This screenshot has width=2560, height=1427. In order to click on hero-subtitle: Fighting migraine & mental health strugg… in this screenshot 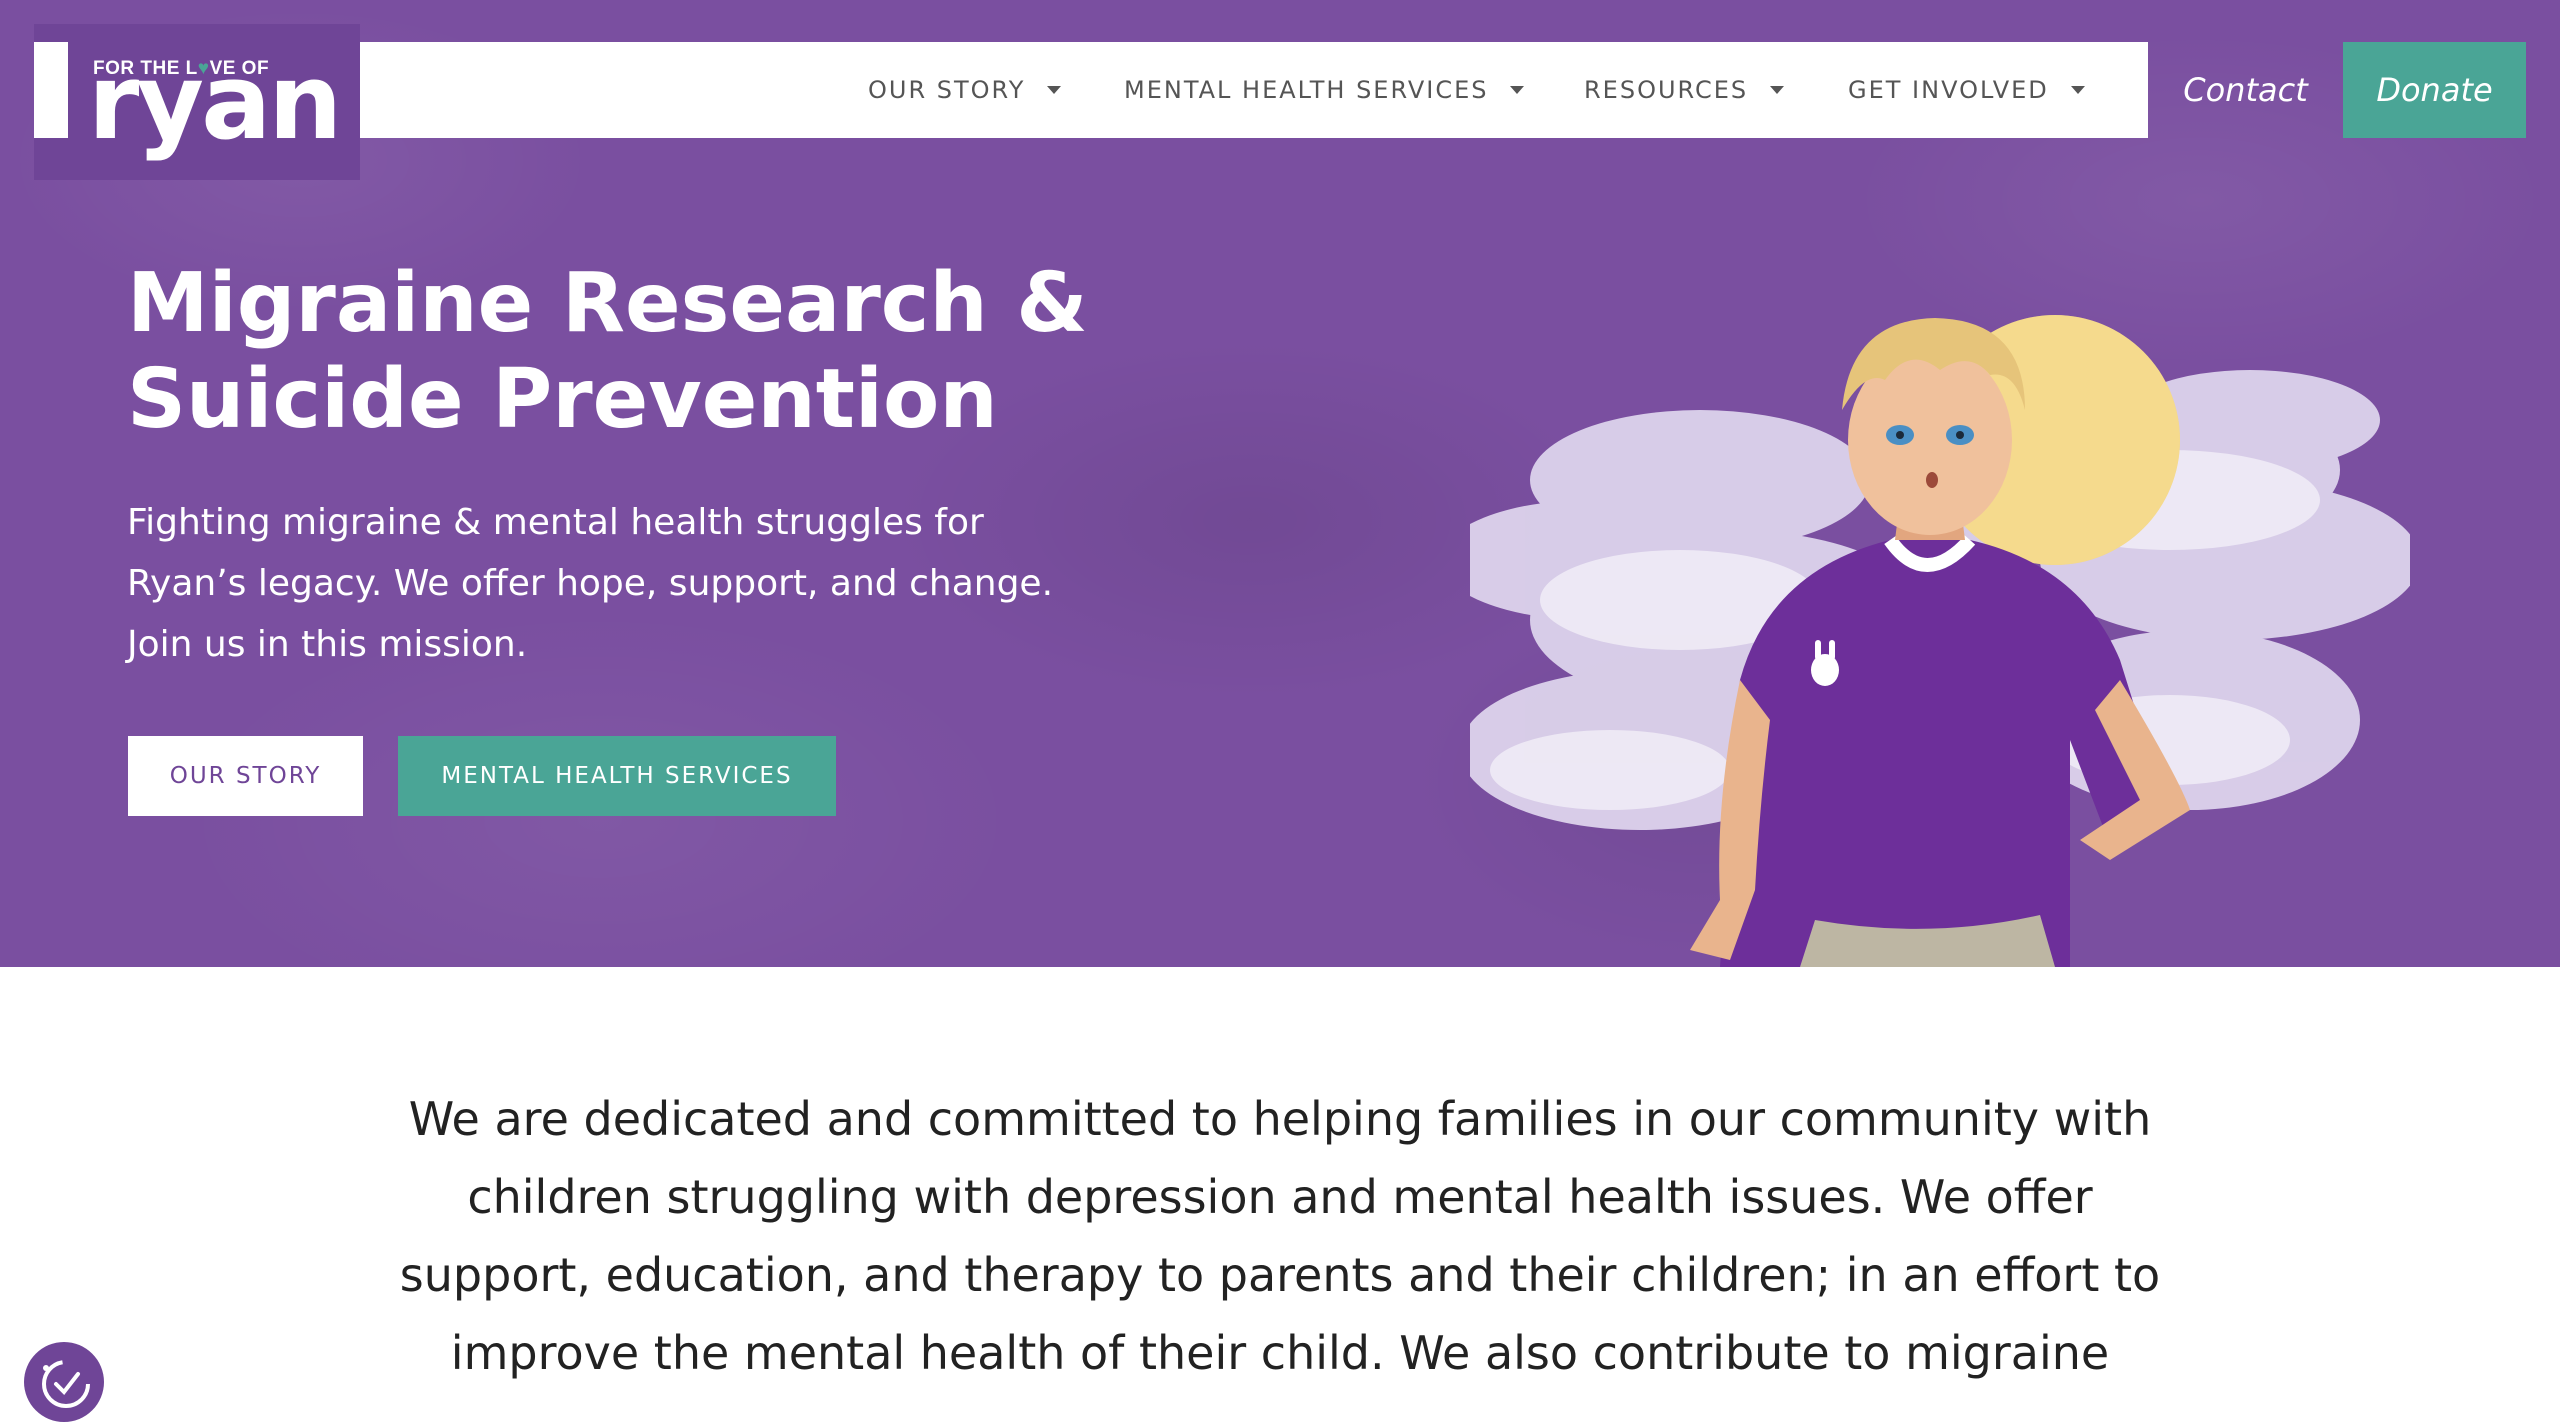, I will do `click(590, 583)`.